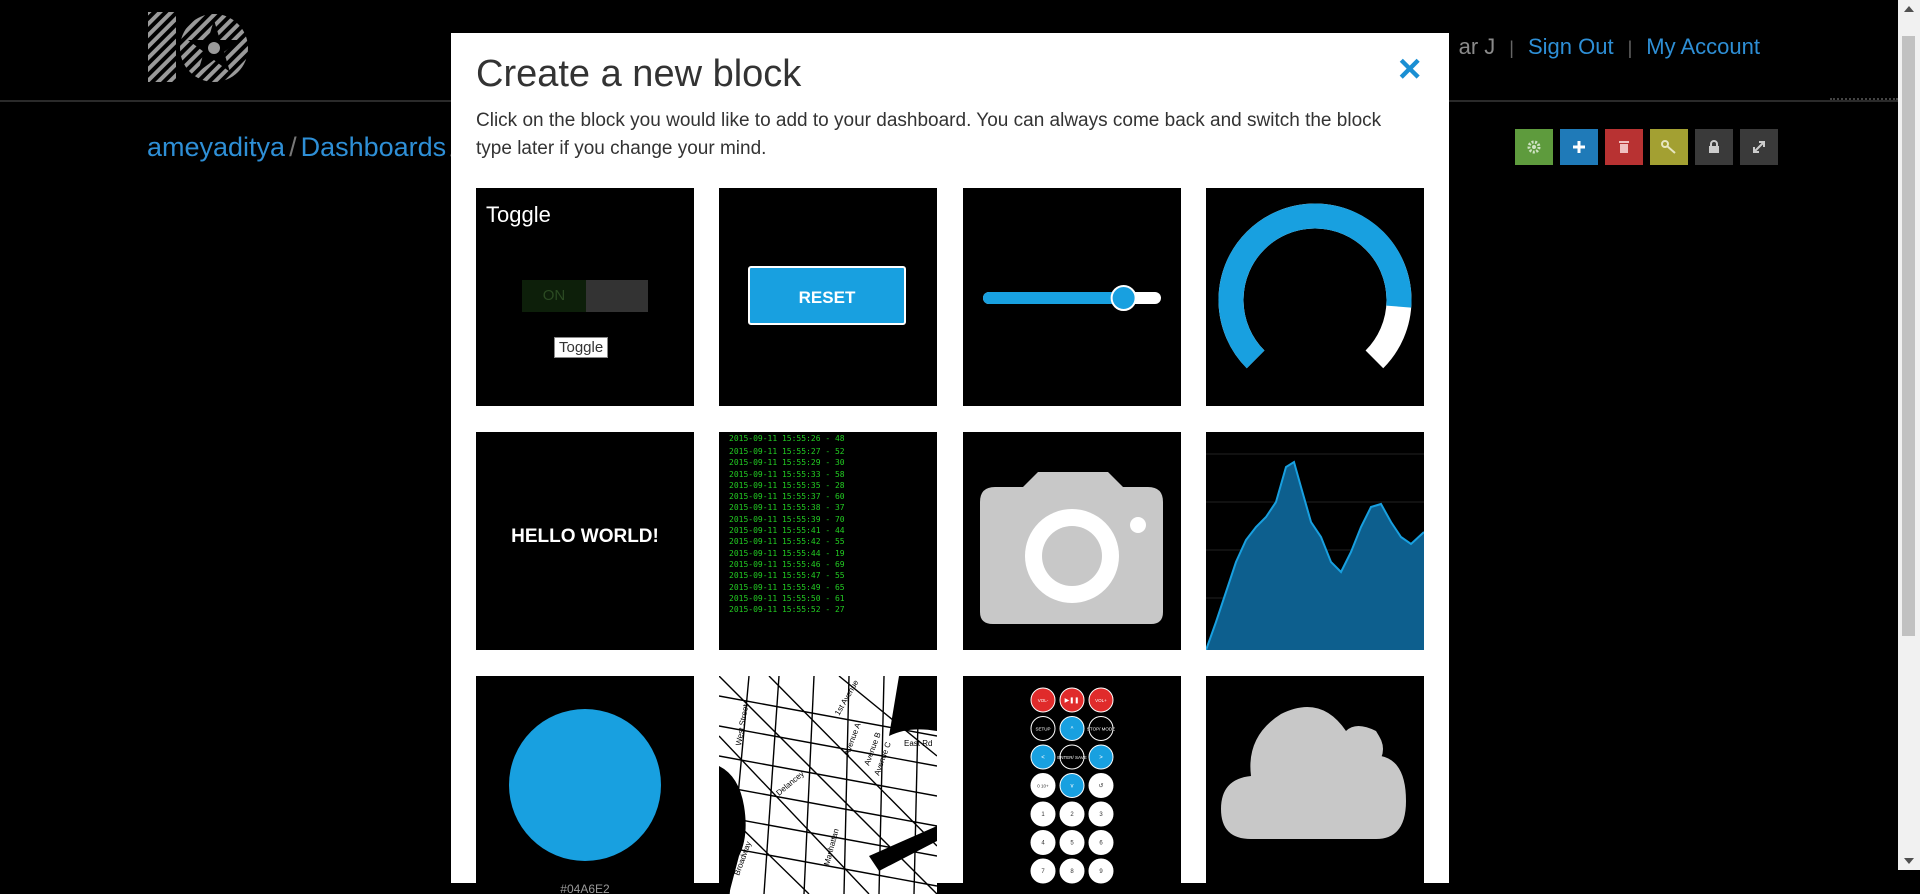 This screenshot has width=1920, height=894. Describe the element at coordinates (787, 508) in the screenshot. I see `stream-line: 2015-09-11 15:55:38 - 37` at that location.